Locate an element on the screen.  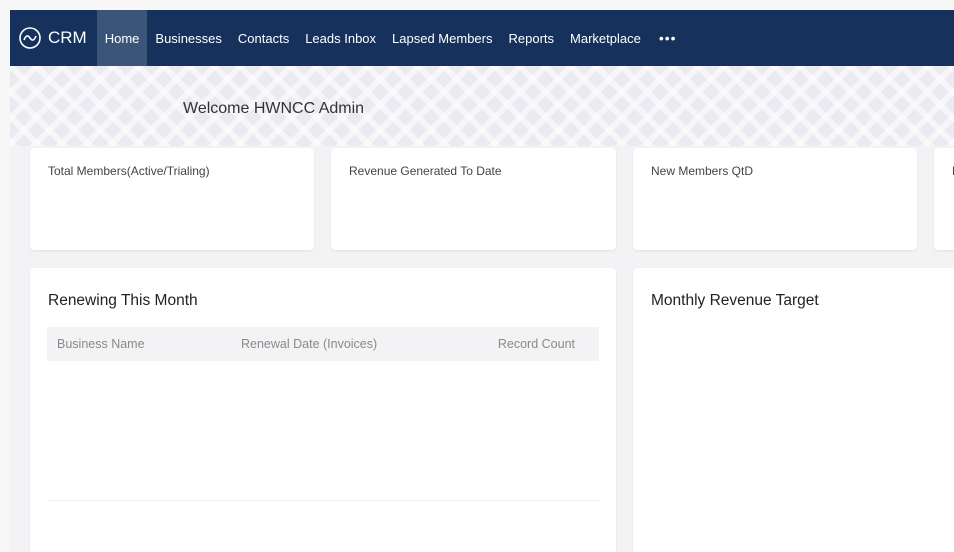
nav-leads-inbox: Leads Inbox is located at coordinates (340, 38).